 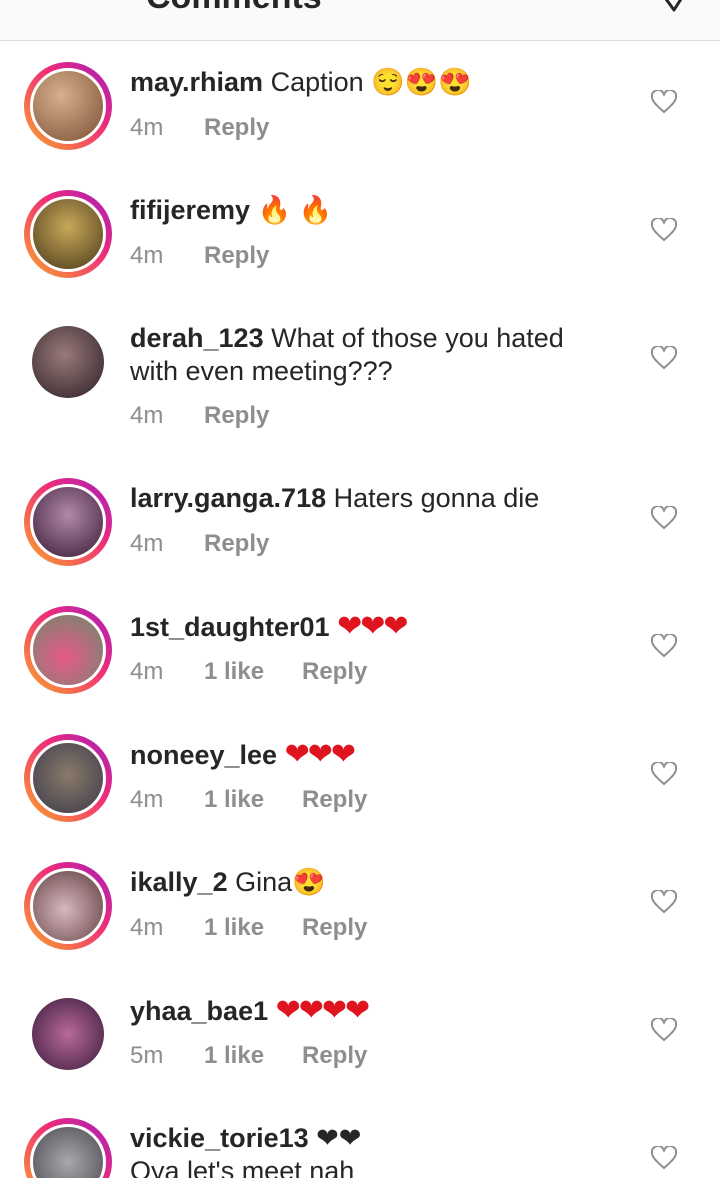 What do you see at coordinates (360, 538) in the screenshot?
I see `comment-item: larry.ganga.718 Haters gonna die 4m Reply` at bounding box center [360, 538].